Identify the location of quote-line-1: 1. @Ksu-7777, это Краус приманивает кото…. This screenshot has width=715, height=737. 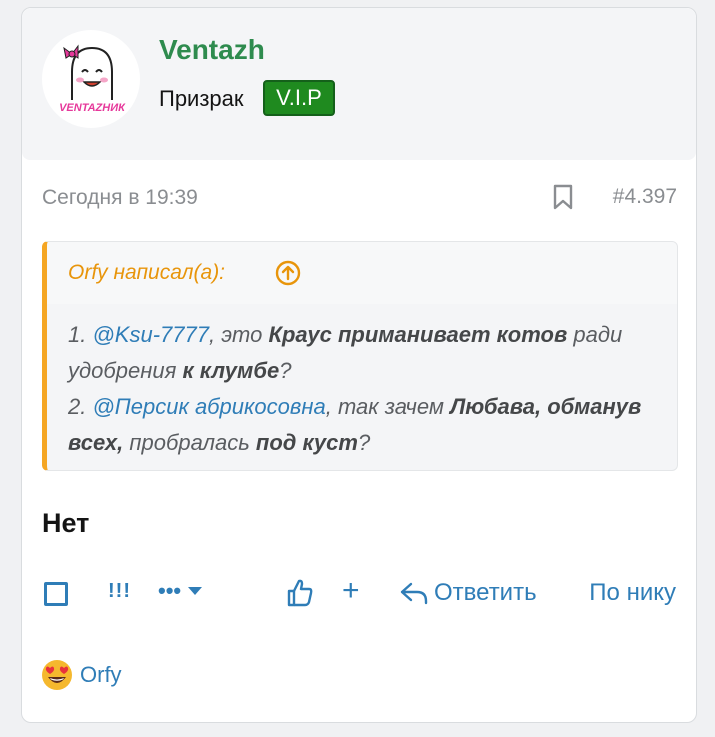
(345, 352).